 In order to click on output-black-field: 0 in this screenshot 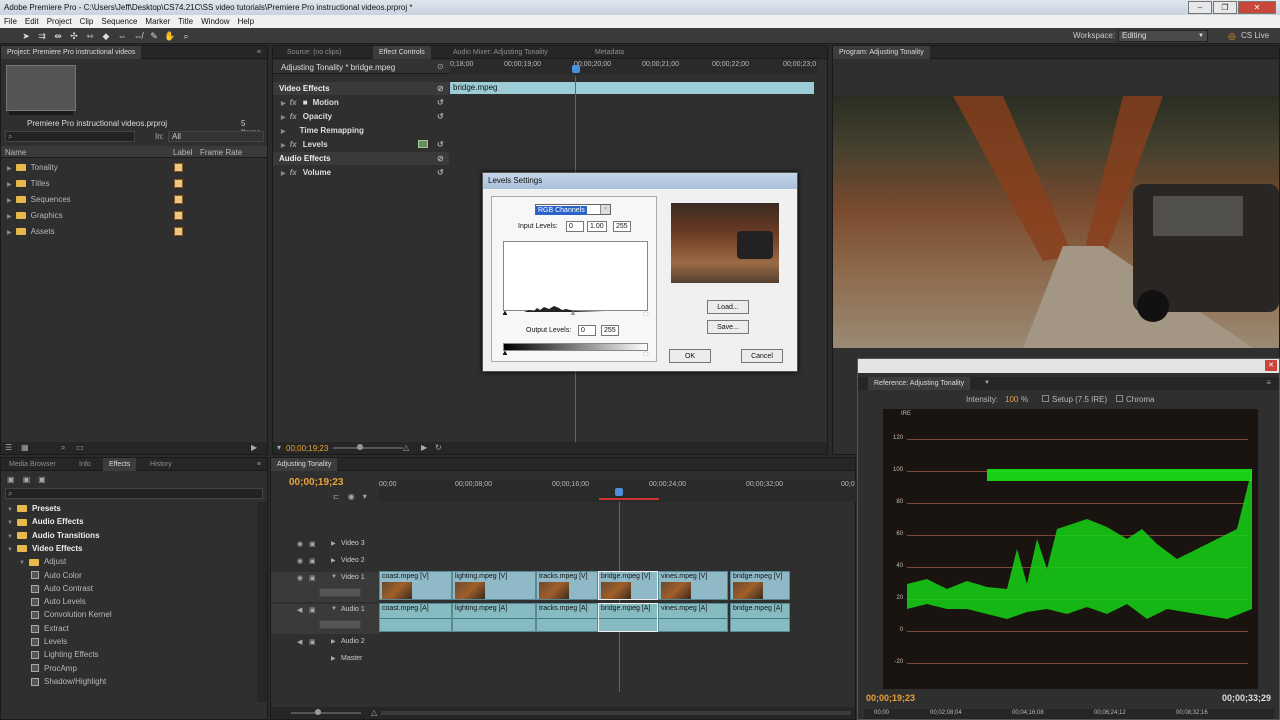, I will do `click(587, 330)`.